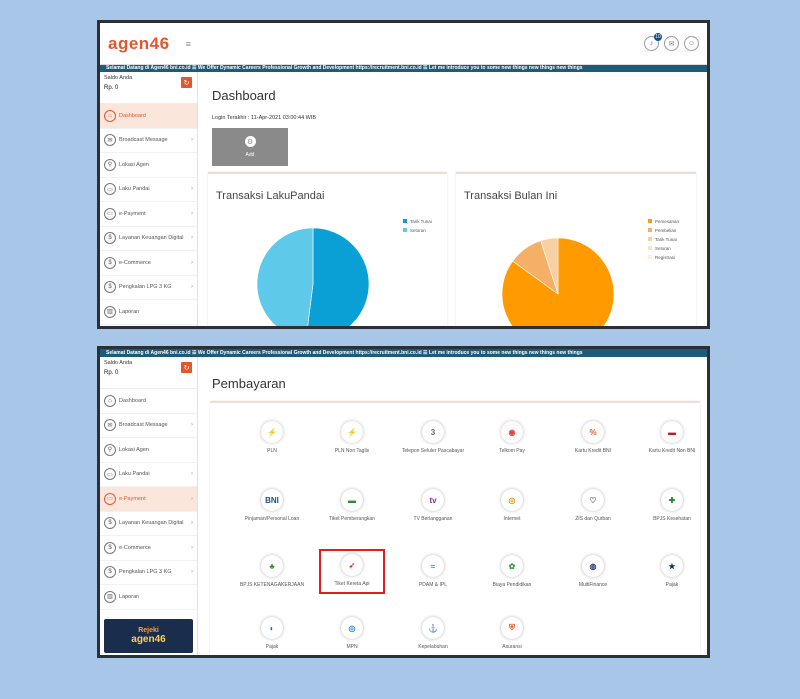 The image size is (800, 699). I want to click on payment-item: ⛨ Asuransi, so click(512, 634).